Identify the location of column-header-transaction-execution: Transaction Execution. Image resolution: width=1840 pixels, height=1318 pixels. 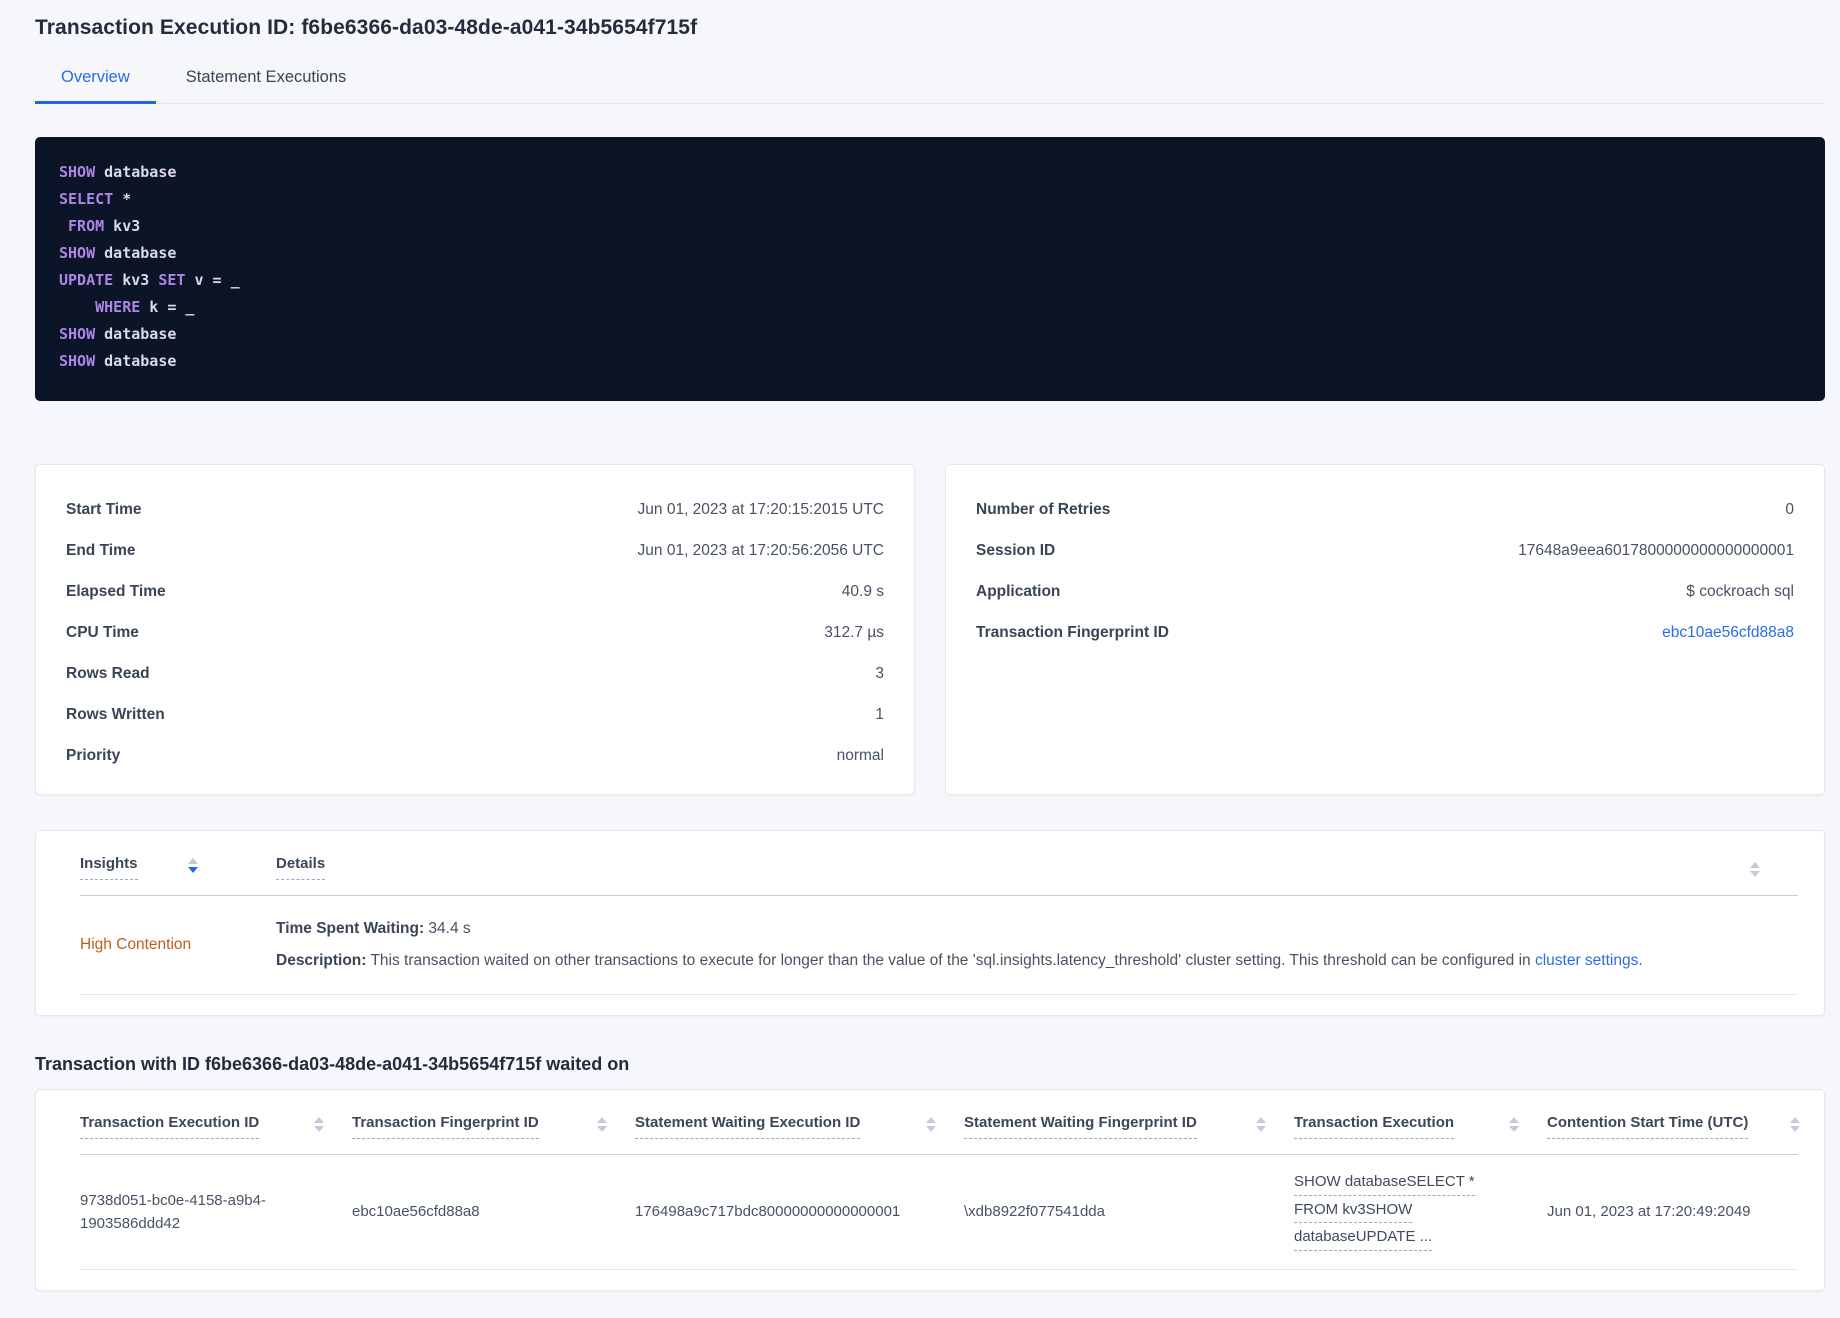
(1420, 1126).